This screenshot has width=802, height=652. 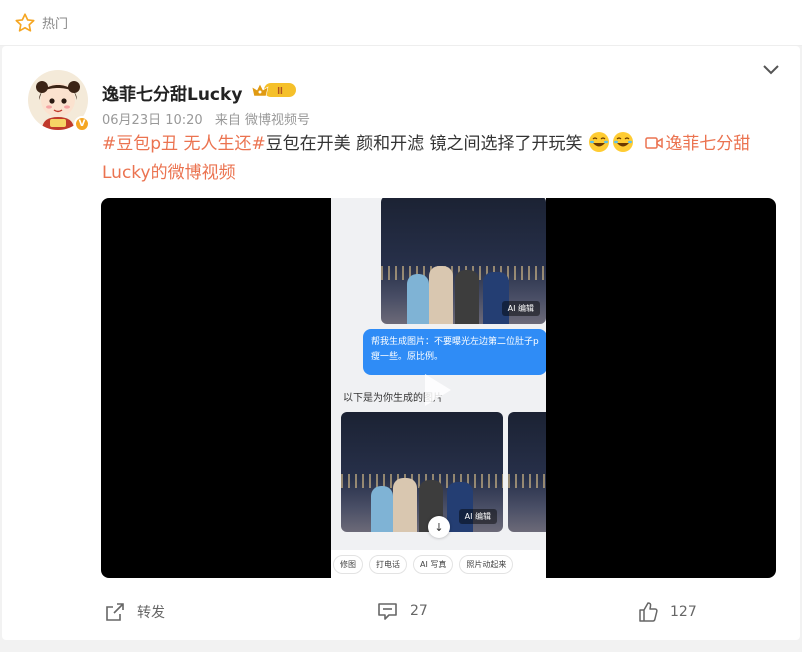 I want to click on like-count: 127, so click(x=683, y=612).